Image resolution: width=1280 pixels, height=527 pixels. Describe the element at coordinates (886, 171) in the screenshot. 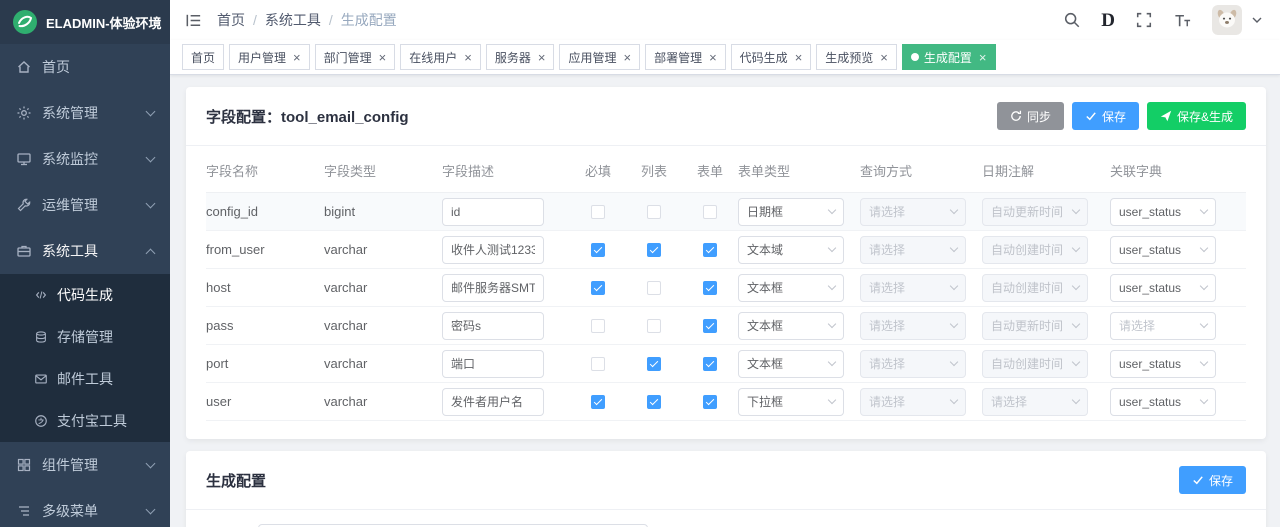

I see `column-header: 查询方式` at that location.